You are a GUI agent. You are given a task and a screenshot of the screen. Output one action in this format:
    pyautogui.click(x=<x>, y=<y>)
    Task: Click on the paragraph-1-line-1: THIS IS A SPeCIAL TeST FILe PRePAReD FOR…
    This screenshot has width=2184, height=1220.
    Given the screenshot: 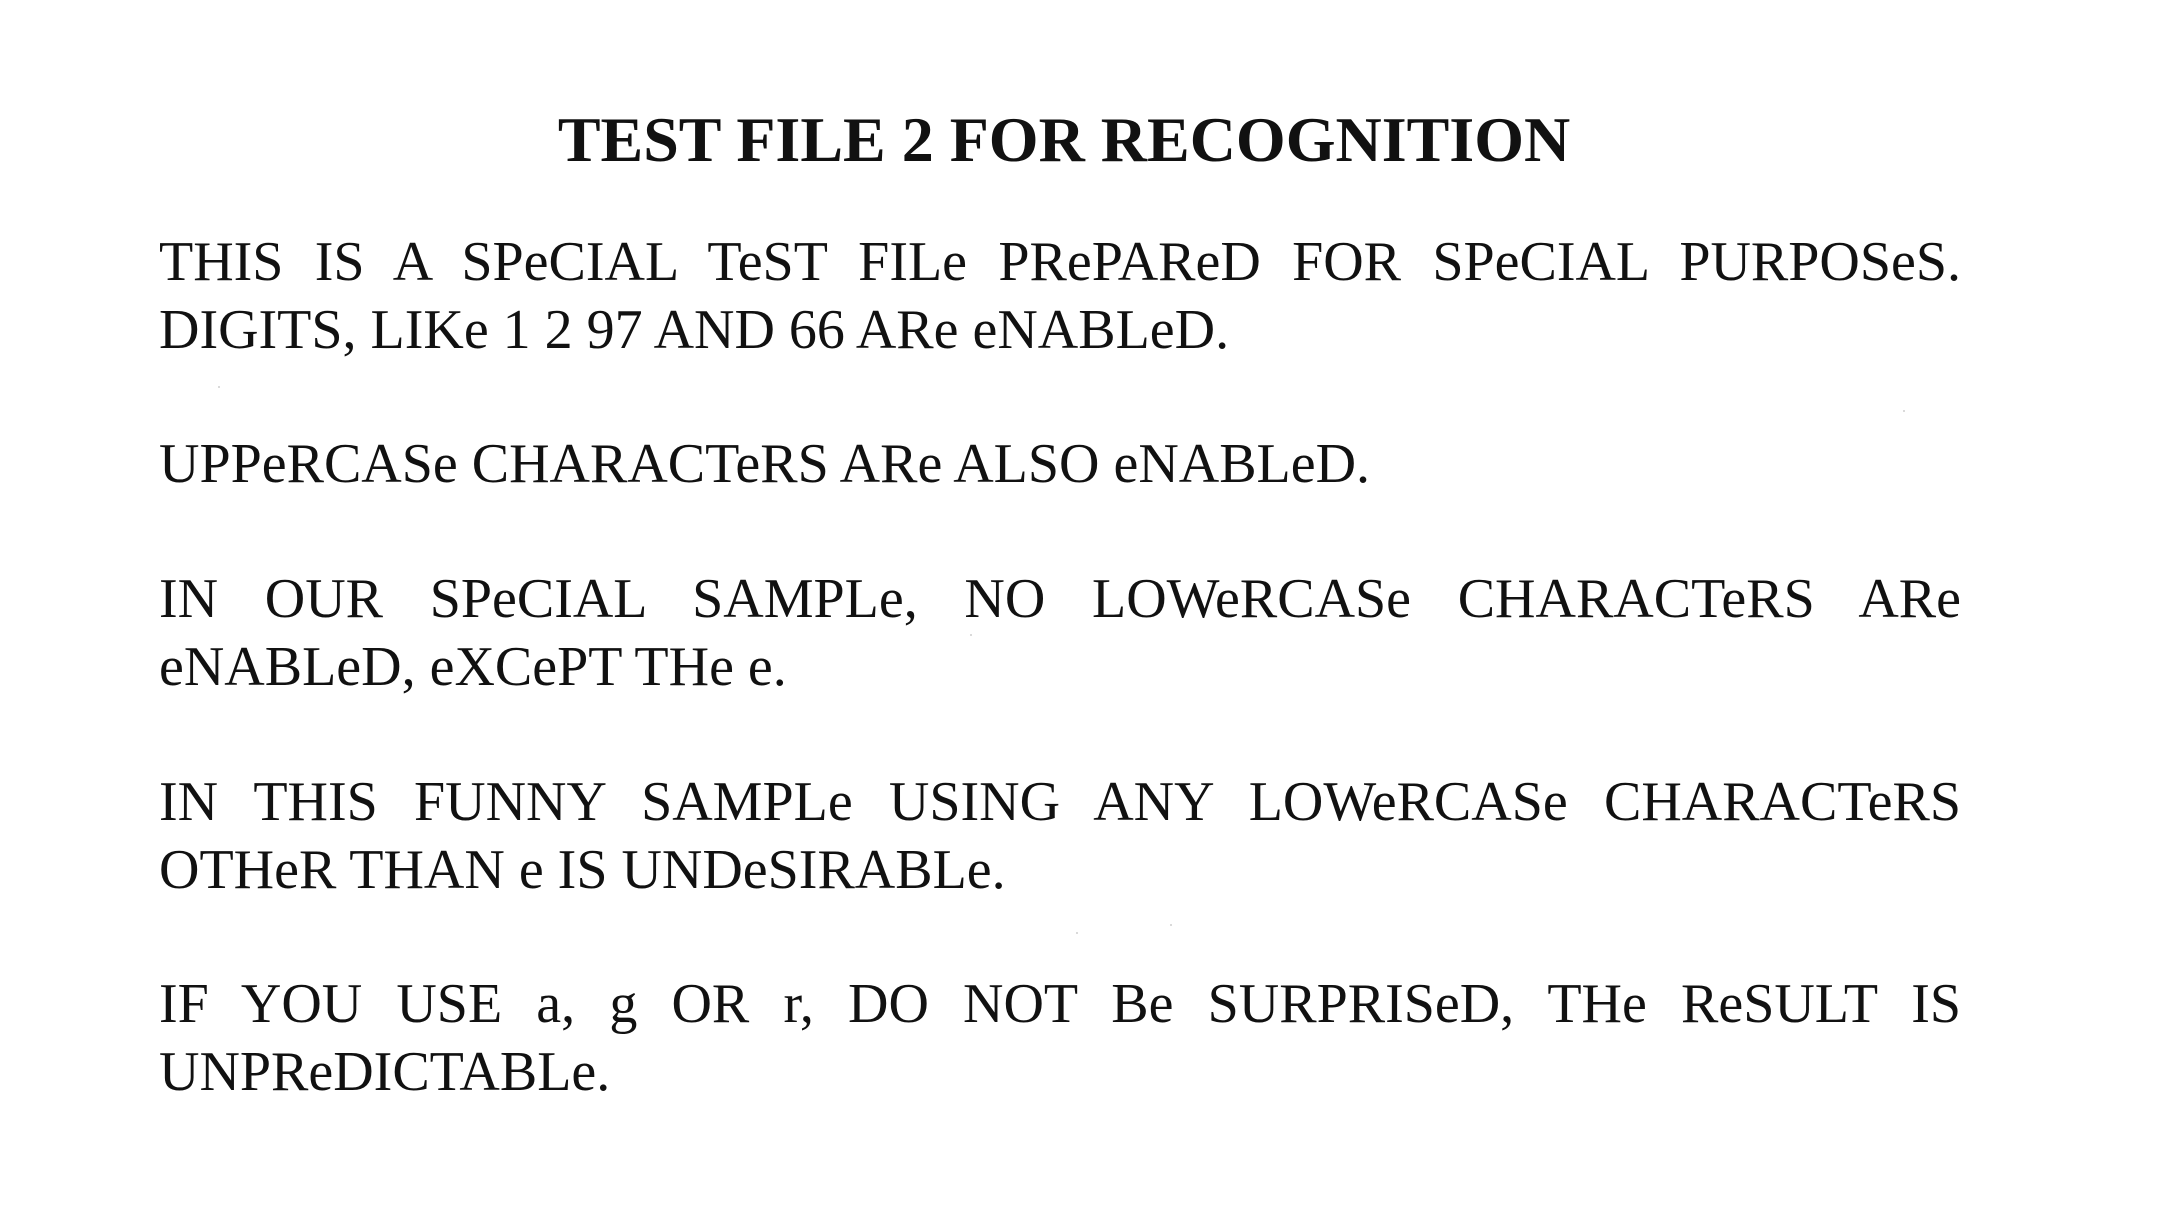 What is the action you would take?
    pyautogui.click(x=1060, y=262)
    